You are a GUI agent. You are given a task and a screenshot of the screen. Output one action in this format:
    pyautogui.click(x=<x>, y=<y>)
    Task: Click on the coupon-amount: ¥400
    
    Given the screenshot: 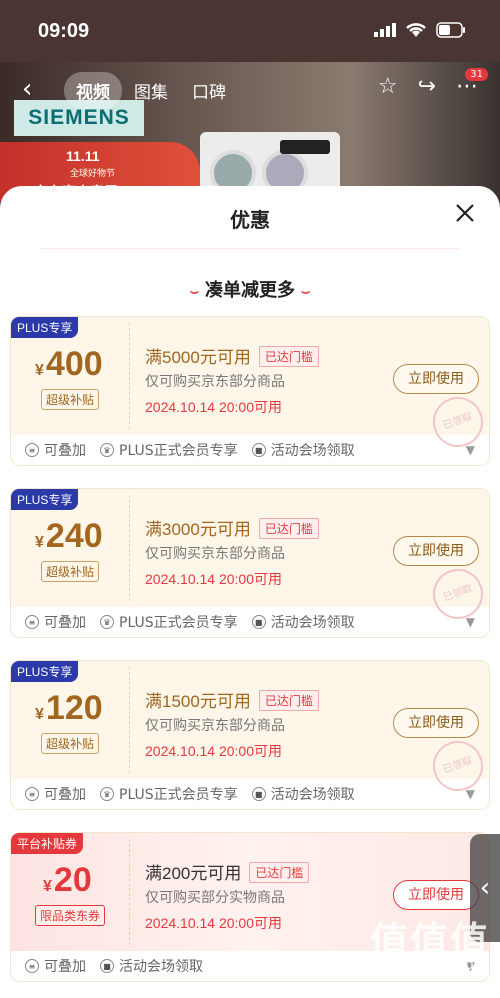 What is the action you would take?
    pyautogui.click(x=69, y=364)
    